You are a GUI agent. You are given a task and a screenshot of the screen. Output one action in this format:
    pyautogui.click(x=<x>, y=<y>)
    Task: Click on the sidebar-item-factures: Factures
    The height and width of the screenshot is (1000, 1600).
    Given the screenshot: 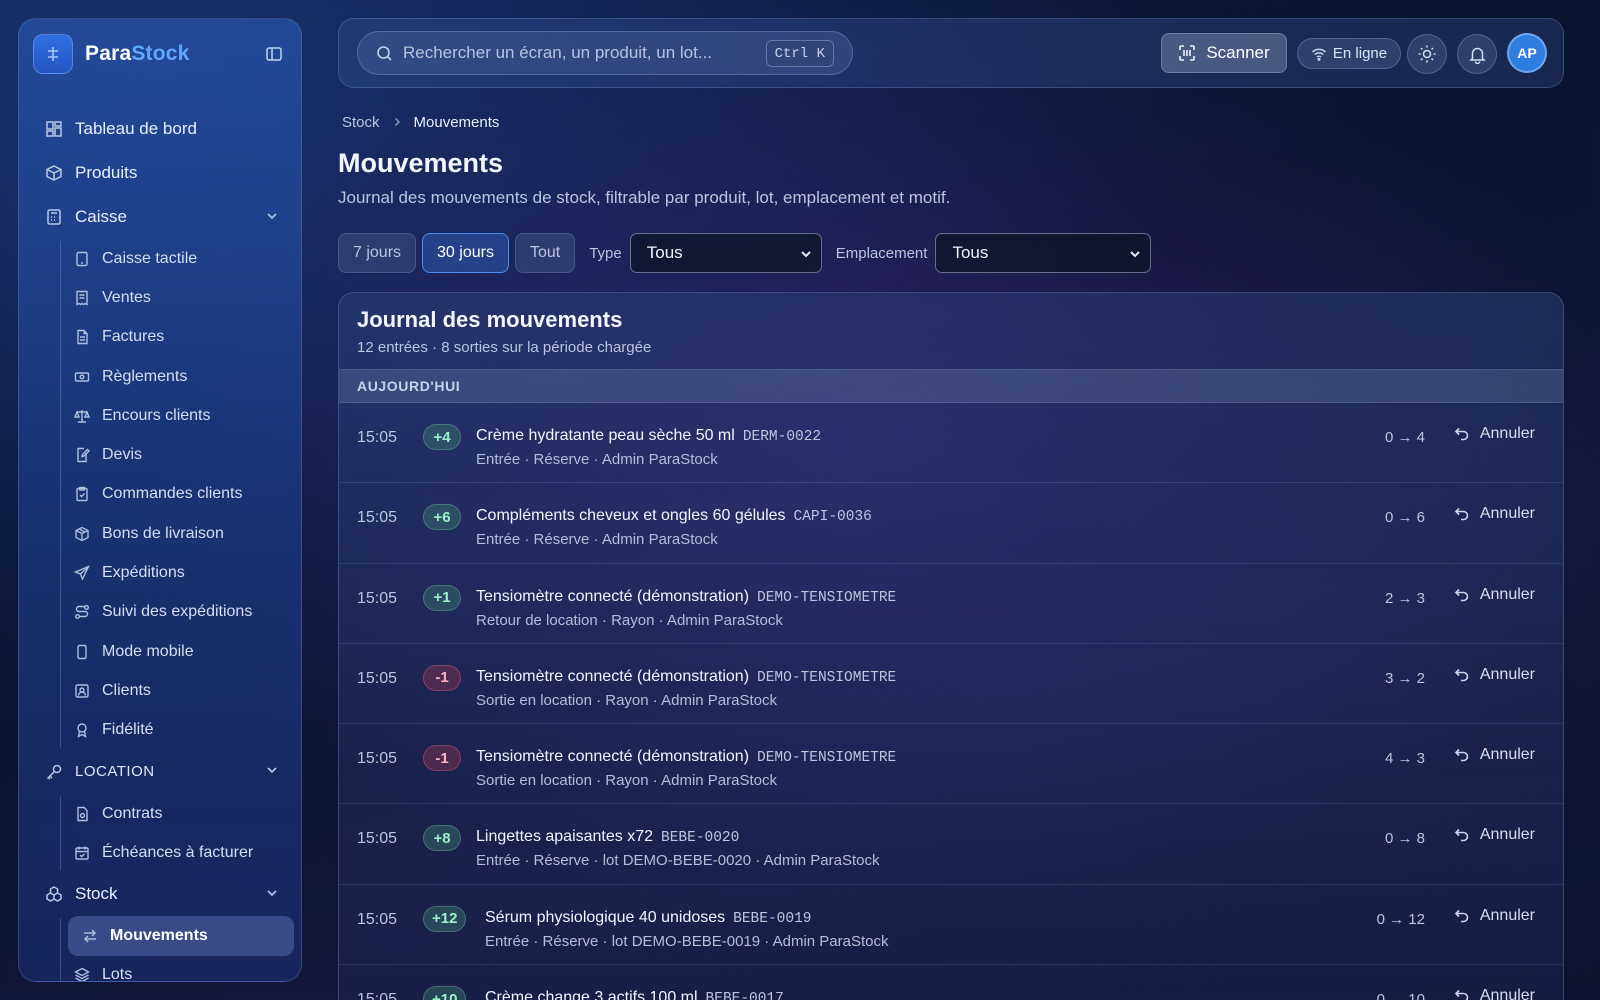 What is the action you would take?
    pyautogui.click(x=171, y=337)
    